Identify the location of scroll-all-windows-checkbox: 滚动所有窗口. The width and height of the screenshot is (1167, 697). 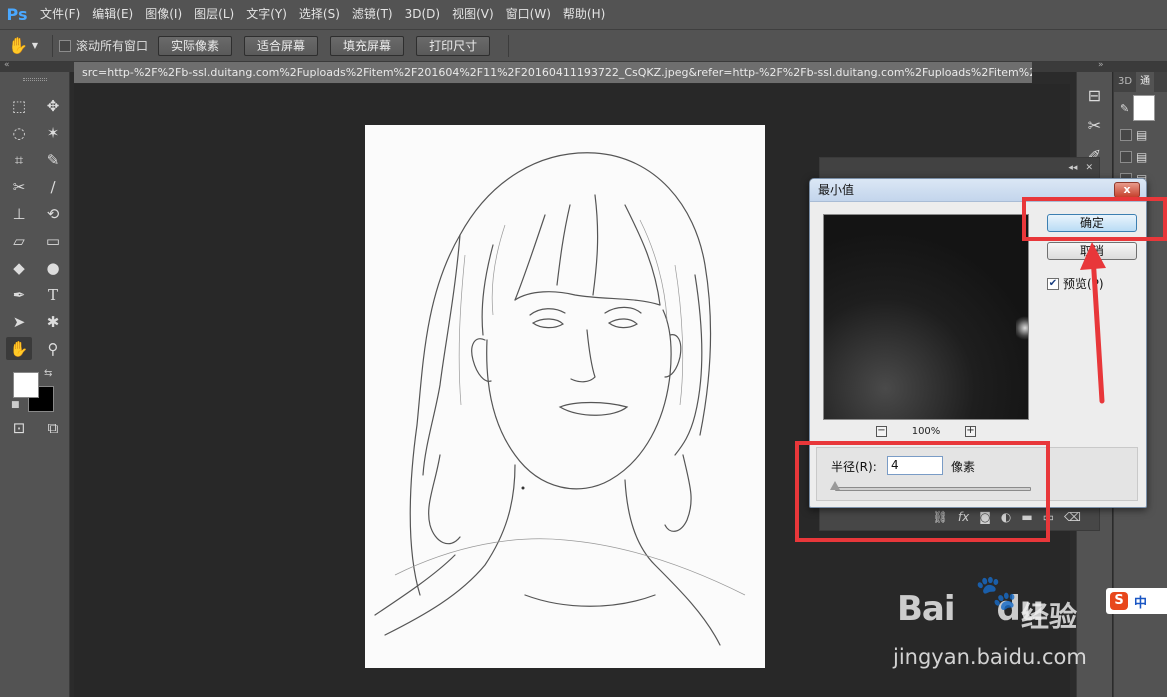
(103, 45).